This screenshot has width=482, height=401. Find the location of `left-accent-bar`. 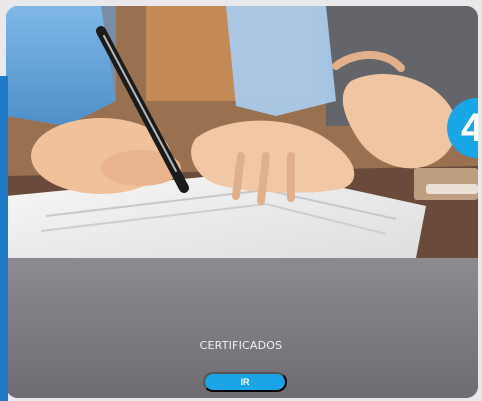

left-accent-bar is located at coordinates (4, 238).